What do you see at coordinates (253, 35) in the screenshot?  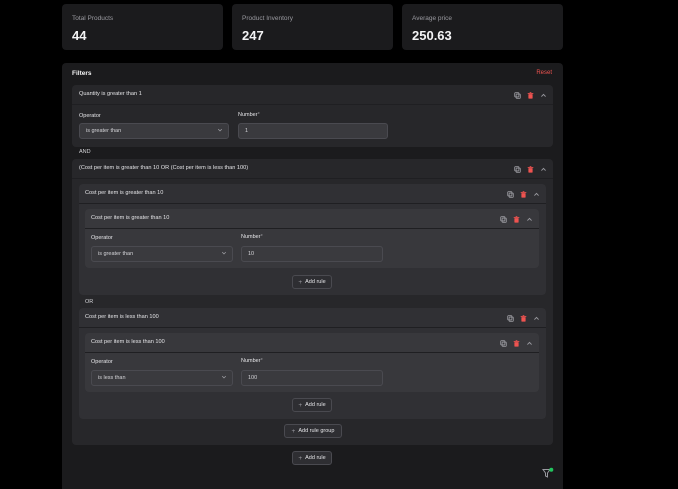 I see `stat-value: 247` at bounding box center [253, 35].